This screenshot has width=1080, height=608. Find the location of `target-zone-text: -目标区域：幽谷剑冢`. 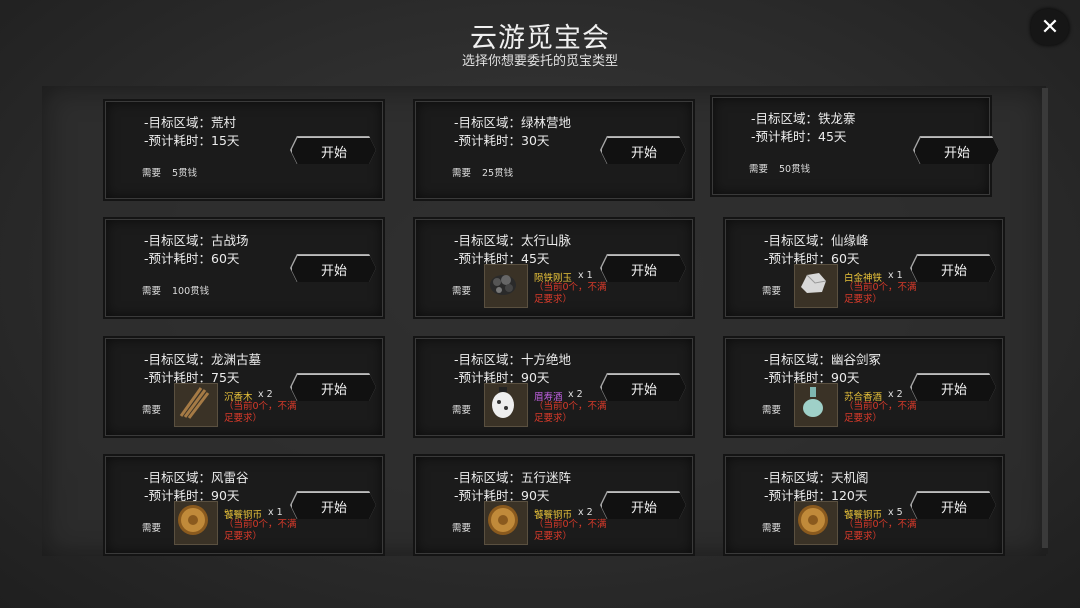

target-zone-text: -目标区域：幽谷剑冢 is located at coordinates (823, 359).